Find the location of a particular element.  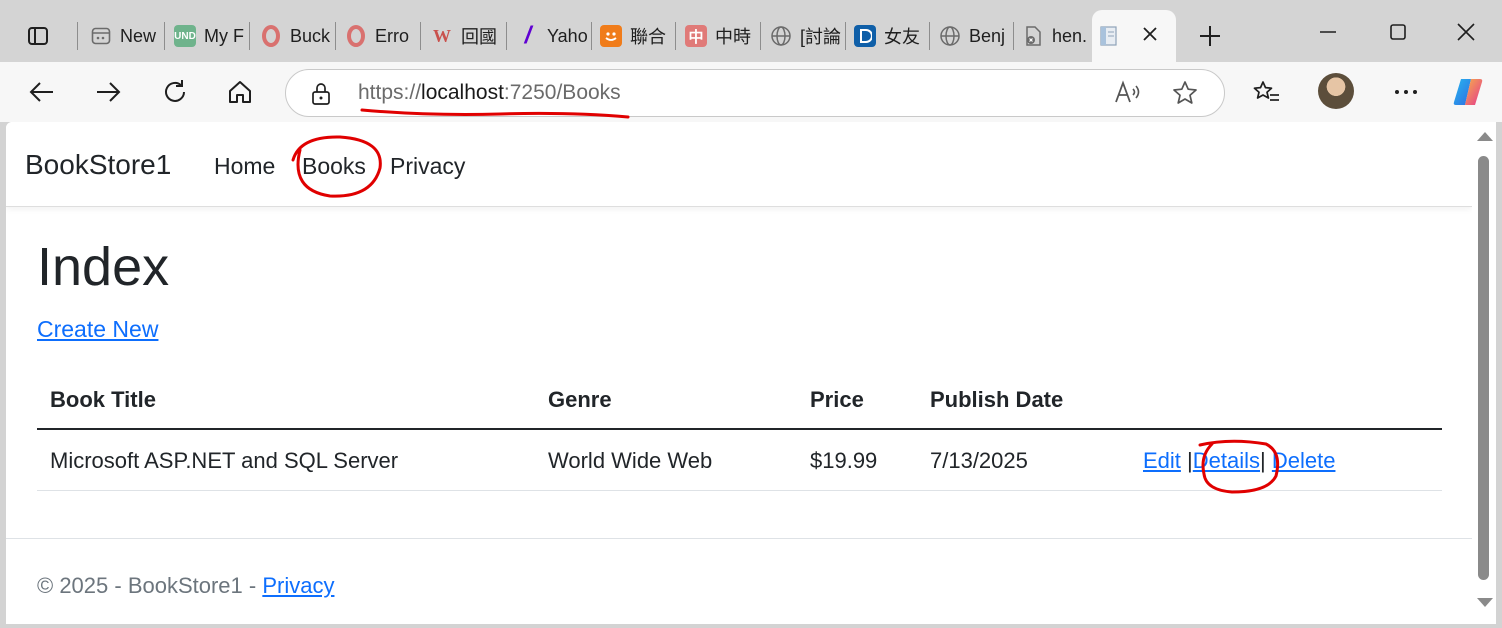

row-actions: Edit |Details| Delete is located at coordinates (1239, 461).